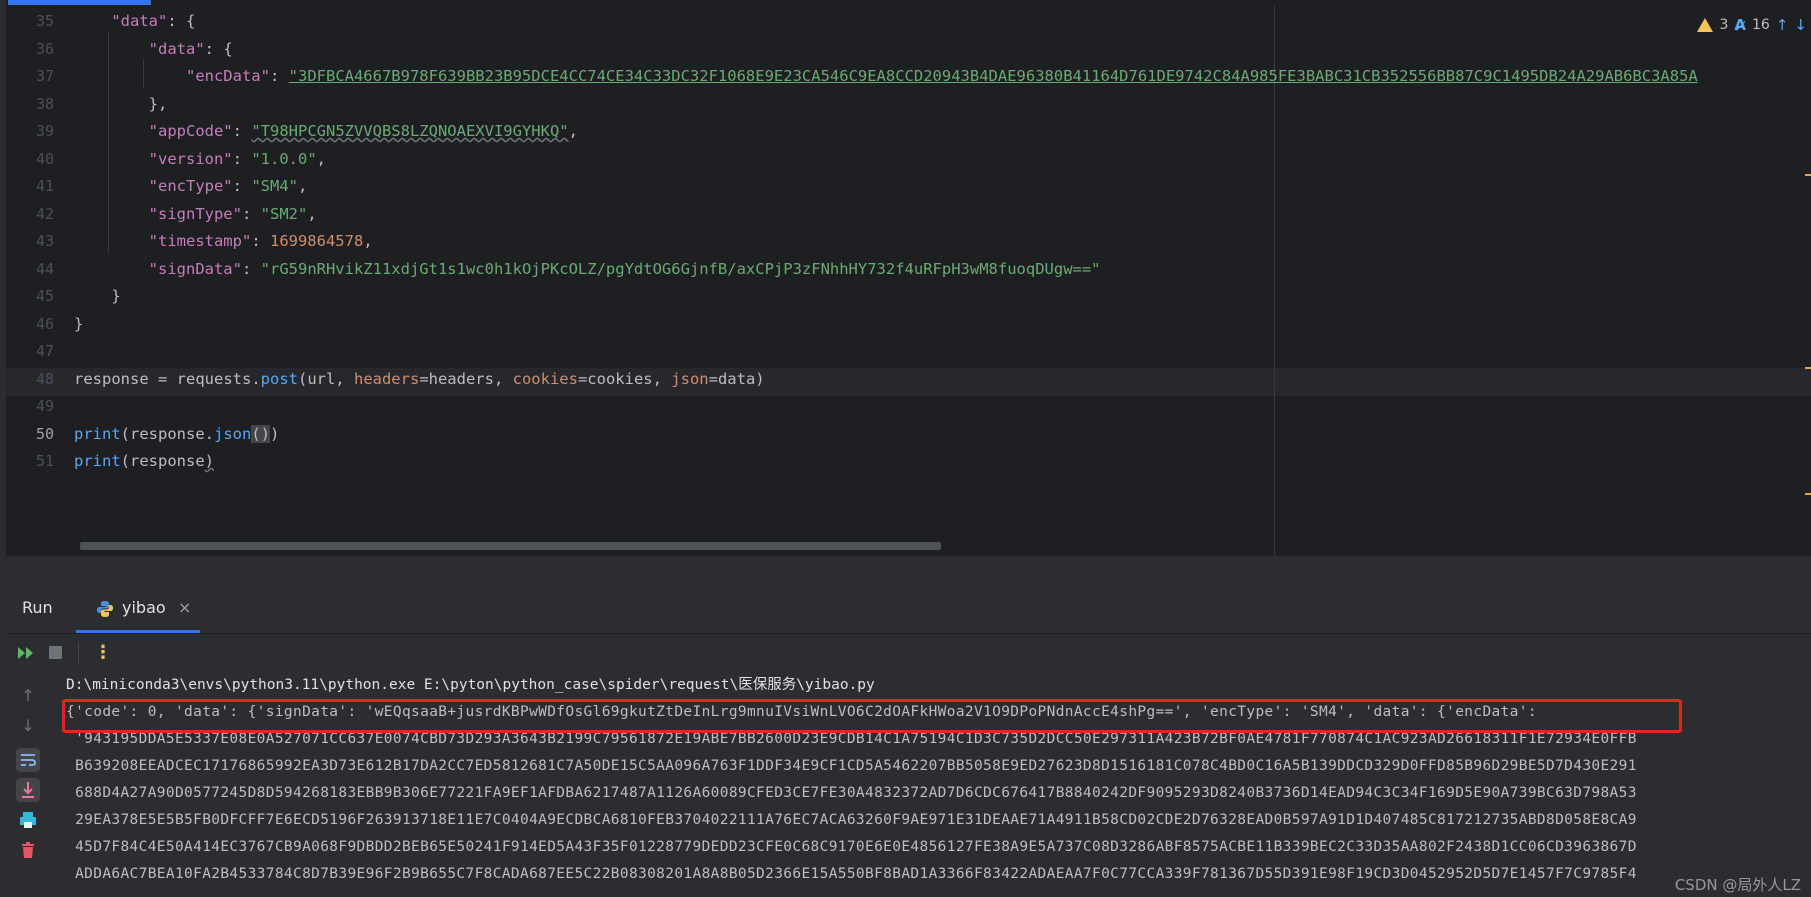 This screenshot has width=1811, height=897. What do you see at coordinates (28, 820) in the screenshot?
I see `print-icon` at bounding box center [28, 820].